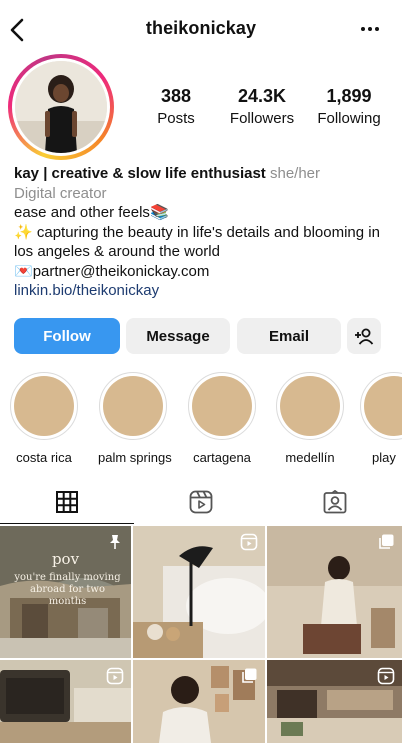 The height and width of the screenshot is (743, 402). I want to click on highlight-label: costa rica, so click(44, 457).